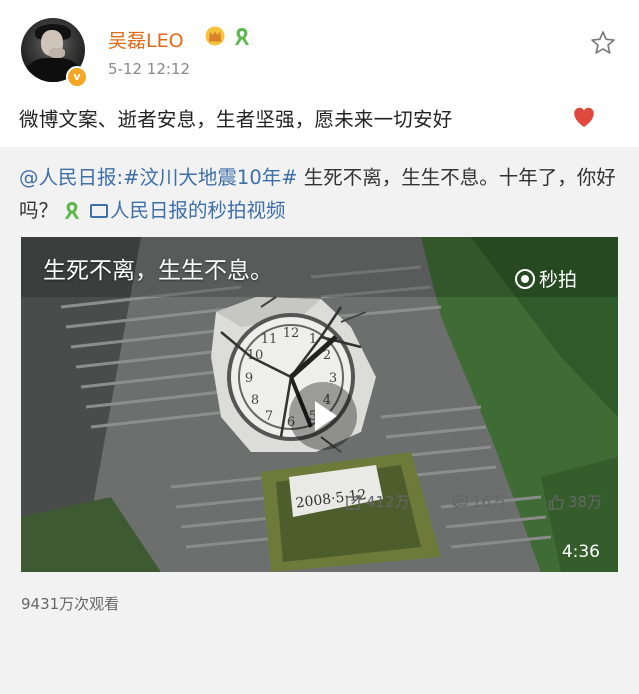 The height and width of the screenshot is (694, 639). What do you see at coordinates (585, 502) in the screenshot?
I see `like-count: 38万` at bounding box center [585, 502].